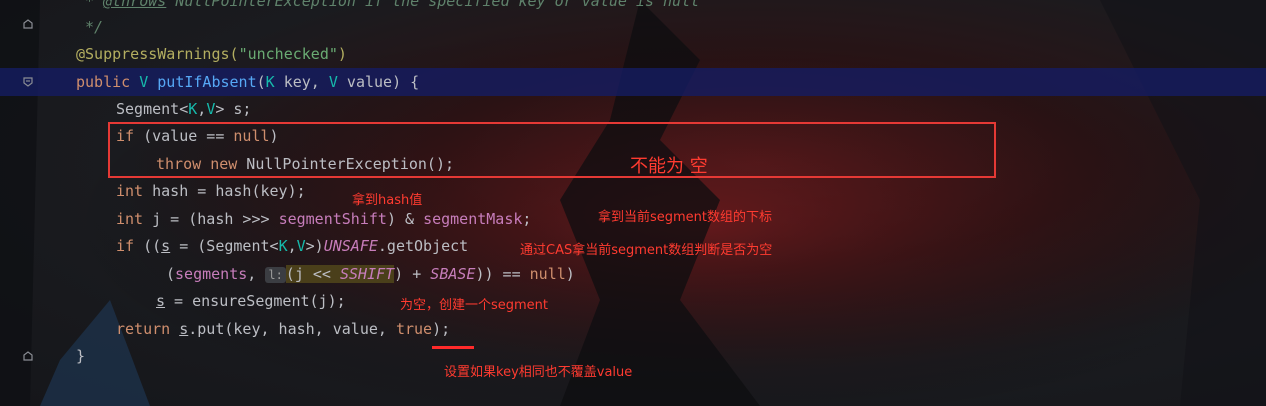  What do you see at coordinates (685, 217) in the screenshot?
I see `note-get-index: 拿到当前segment数组的下标` at bounding box center [685, 217].